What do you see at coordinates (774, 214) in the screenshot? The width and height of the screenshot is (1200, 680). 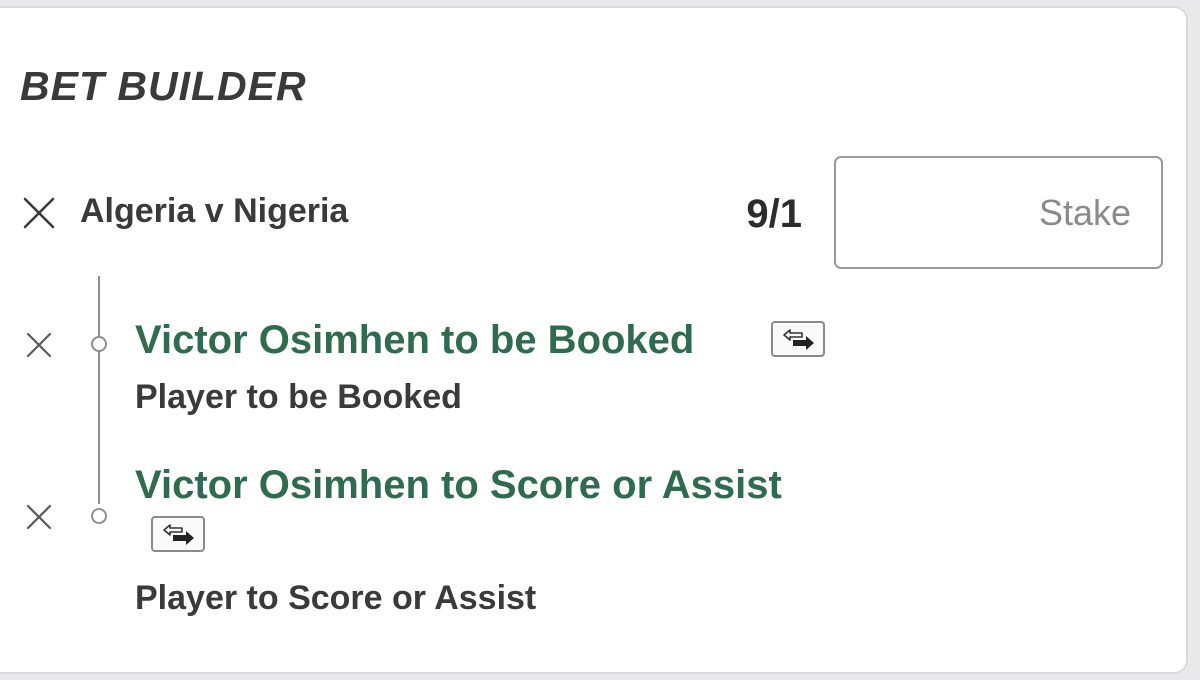 I see `odds-value: 9/1` at bounding box center [774, 214].